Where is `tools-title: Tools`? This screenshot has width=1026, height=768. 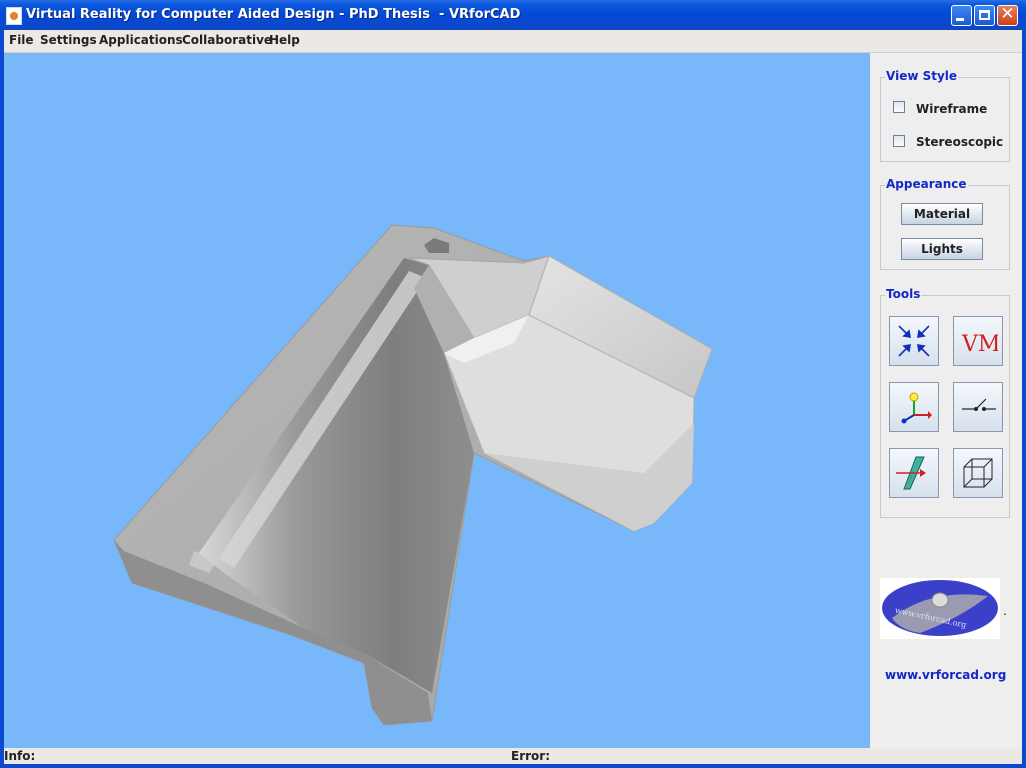
tools-title: Tools is located at coordinates (903, 294).